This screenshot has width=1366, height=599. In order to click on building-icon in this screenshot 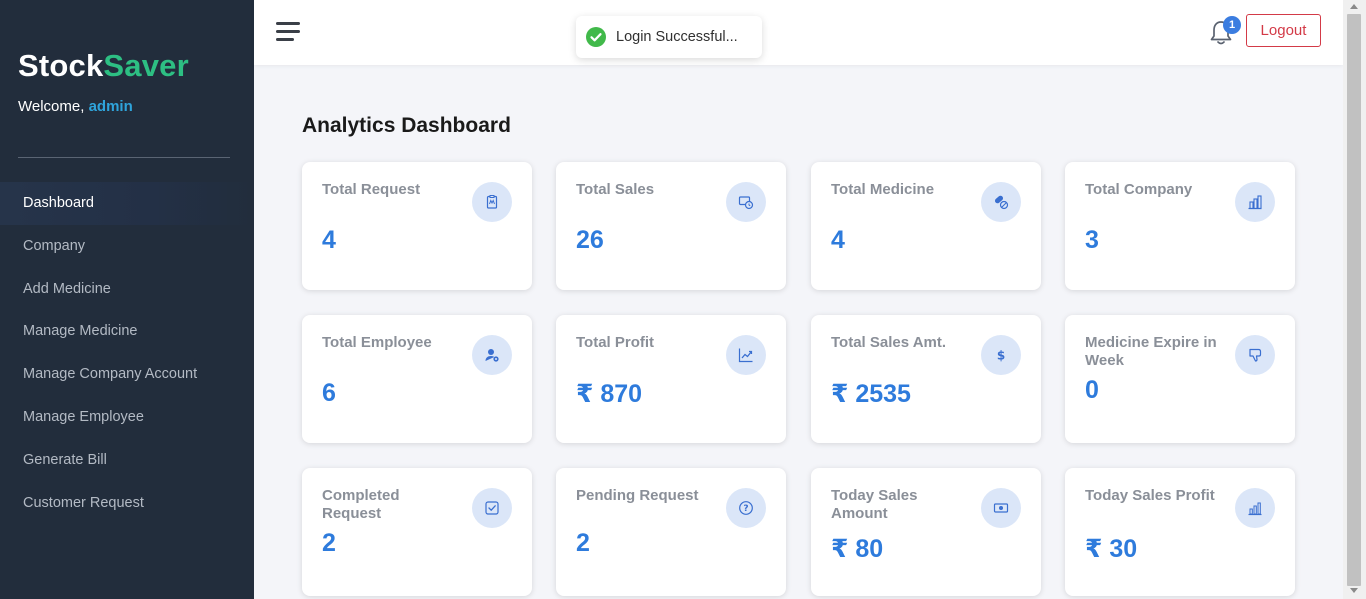, I will do `click(1255, 202)`.